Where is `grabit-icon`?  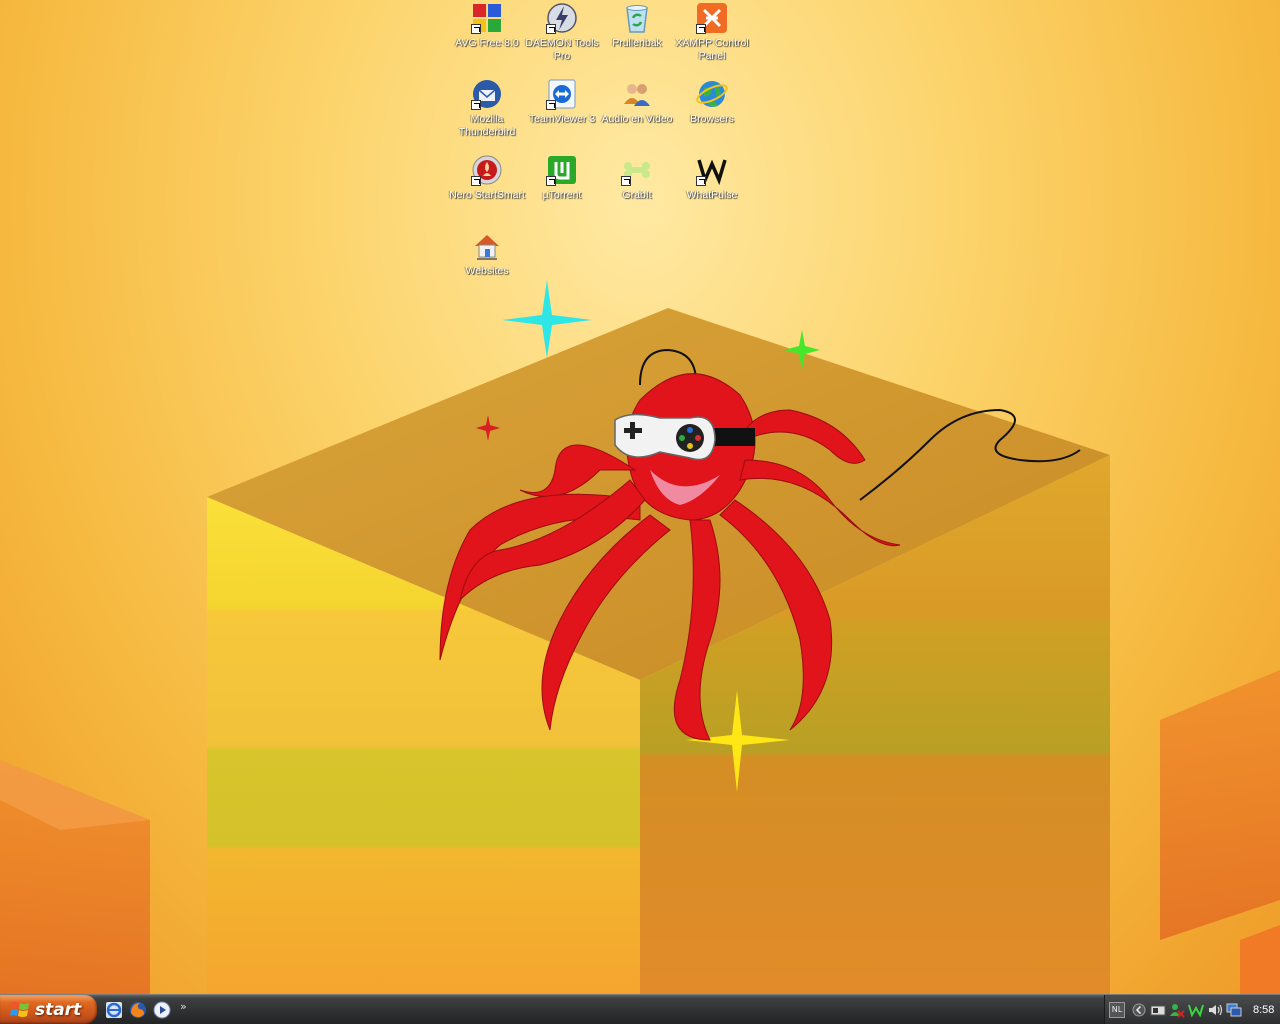 grabit-icon is located at coordinates (637, 170).